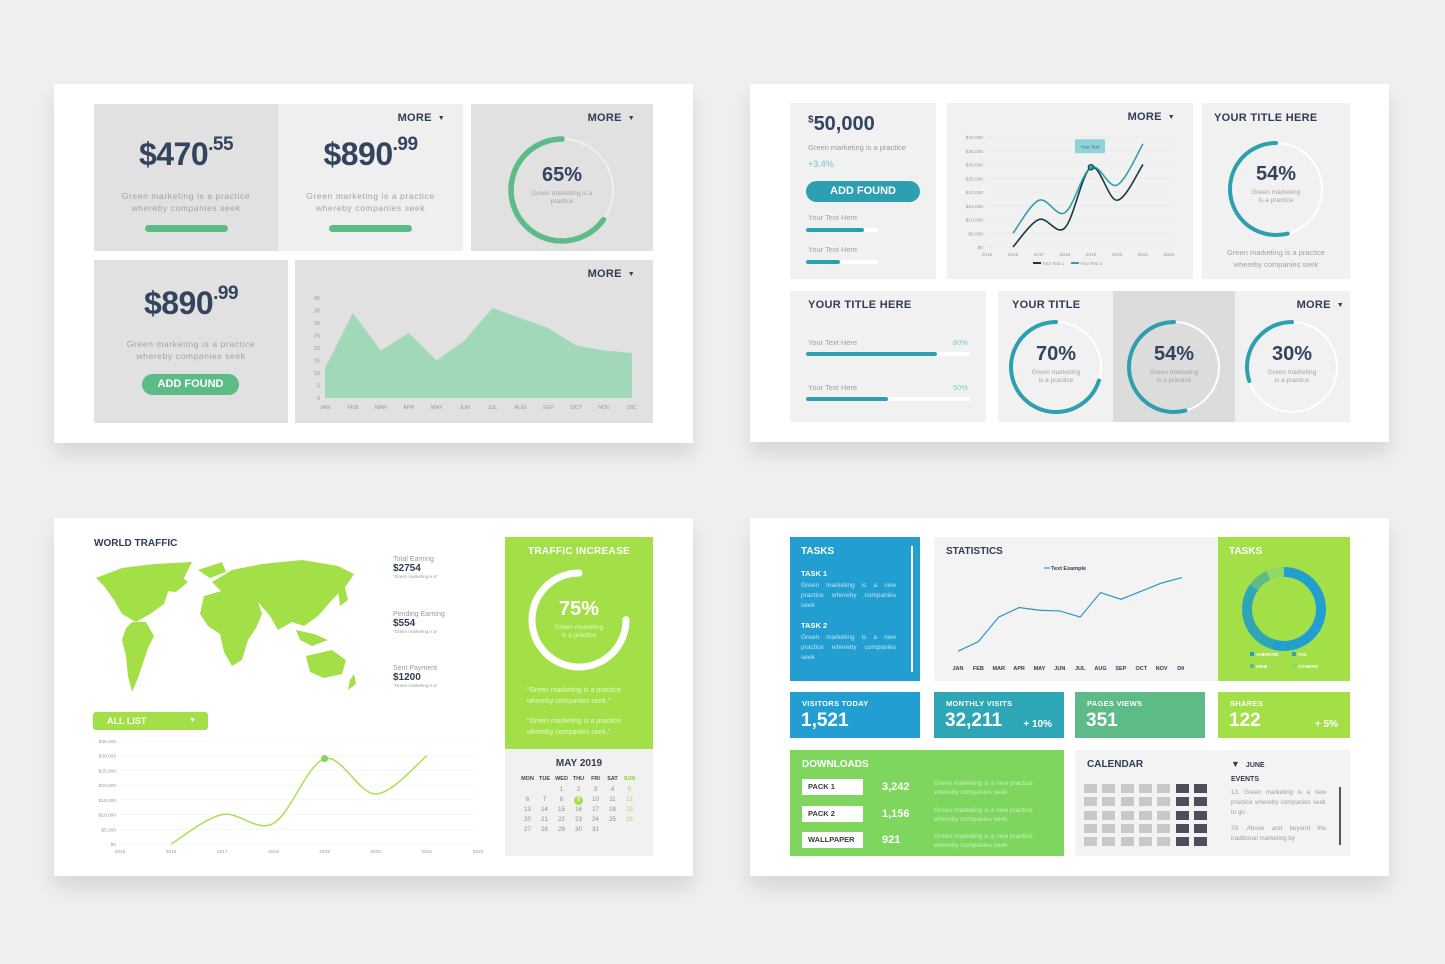 The image size is (1445, 964). What do you see at coordinates (1298, 609) in the screenshot?
I see `donut-slice-android` at bounding box center [1298, 609].